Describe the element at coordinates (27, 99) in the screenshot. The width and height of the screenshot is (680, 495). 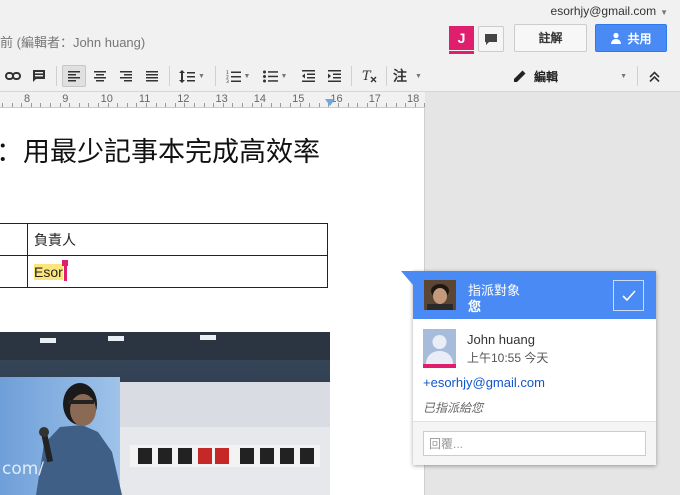
I see `ruler-number: 8` at that location.